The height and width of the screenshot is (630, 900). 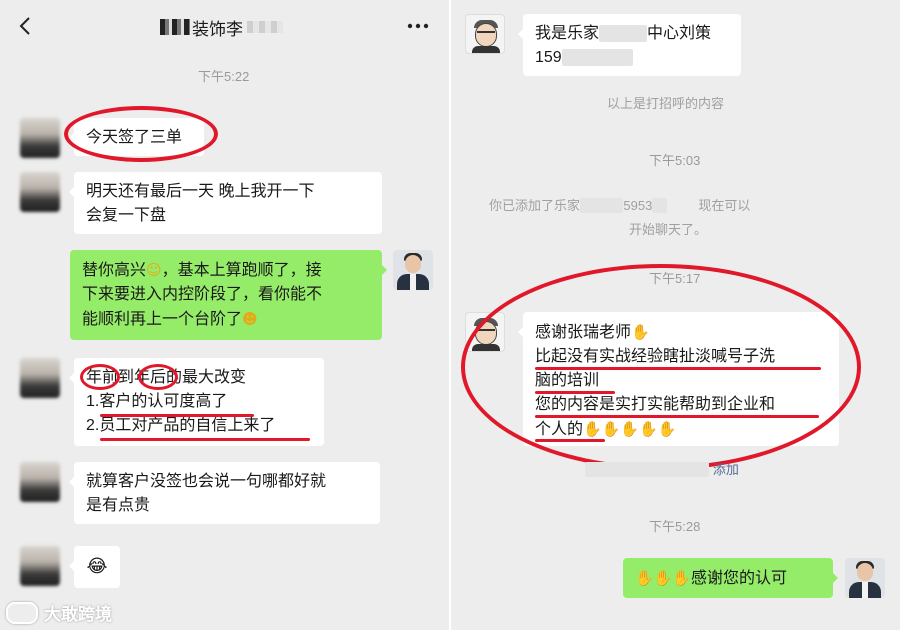 What do you see at coordinates (200, 191) in the screenshot?
I see `message-line: 明天还有最后一天 晚上我开一下` at bounding box center [200, 191].